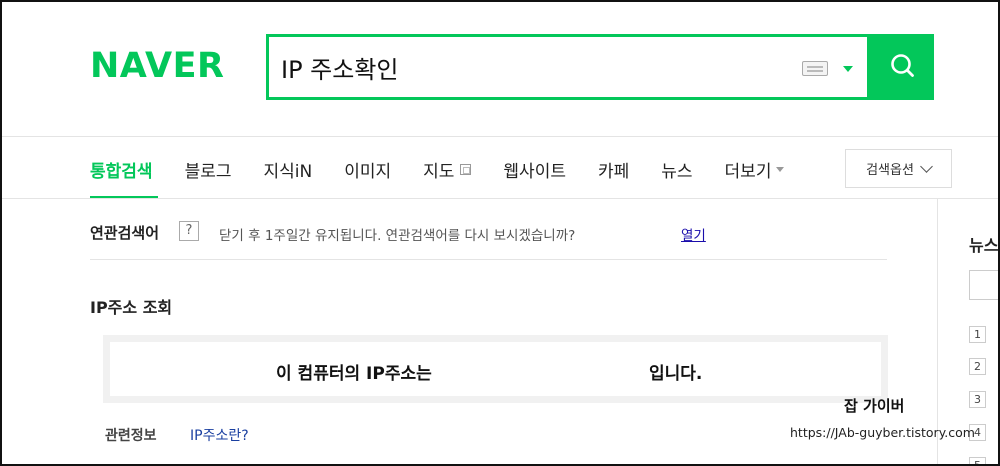 The image size is (1000, 466). I want to click on search-tabs: 통합검색 블로그 지식iN 이미지 지도 웹사이트 카페 뉴스 더보기, so click(453, 169).